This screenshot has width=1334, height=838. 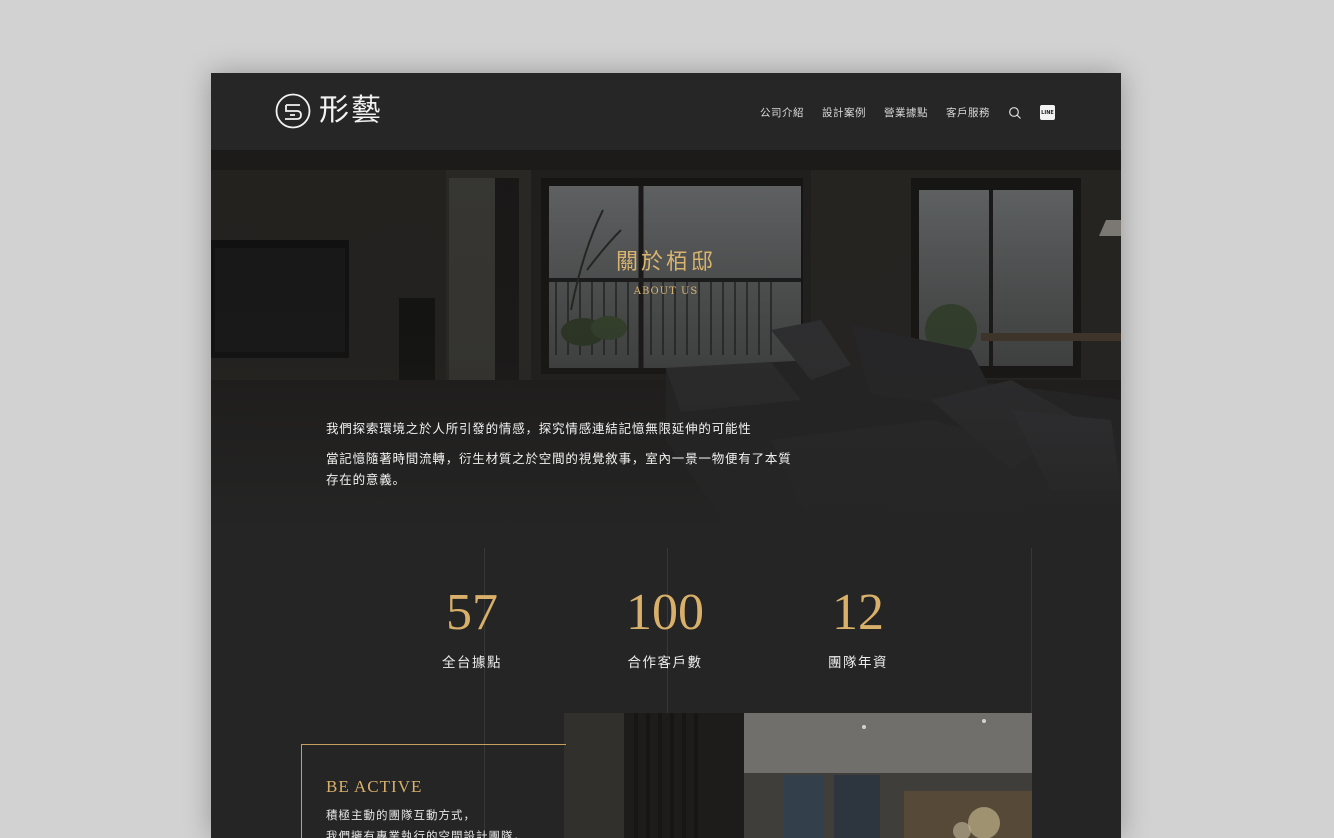 What do you see at coordinates (401, 815) in the screenshot?
I see `feature-text-line-1: 積極主動的團隊互動方式，` at bounding box center [401, 815].